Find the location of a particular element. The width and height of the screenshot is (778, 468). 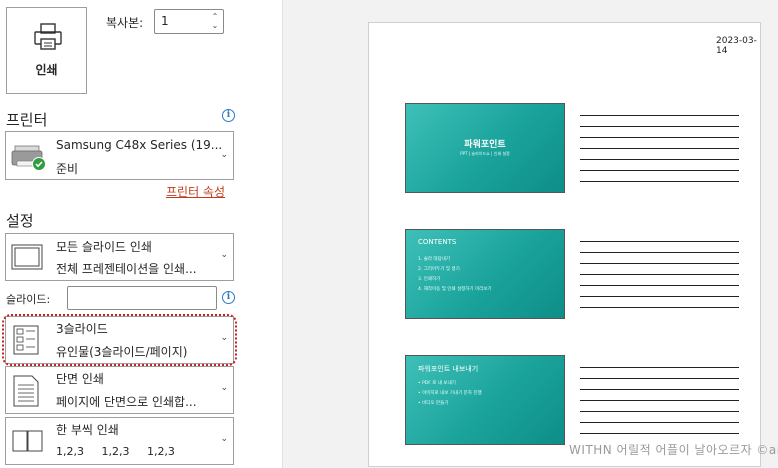

slides-input is located at coordinates (142, 298).